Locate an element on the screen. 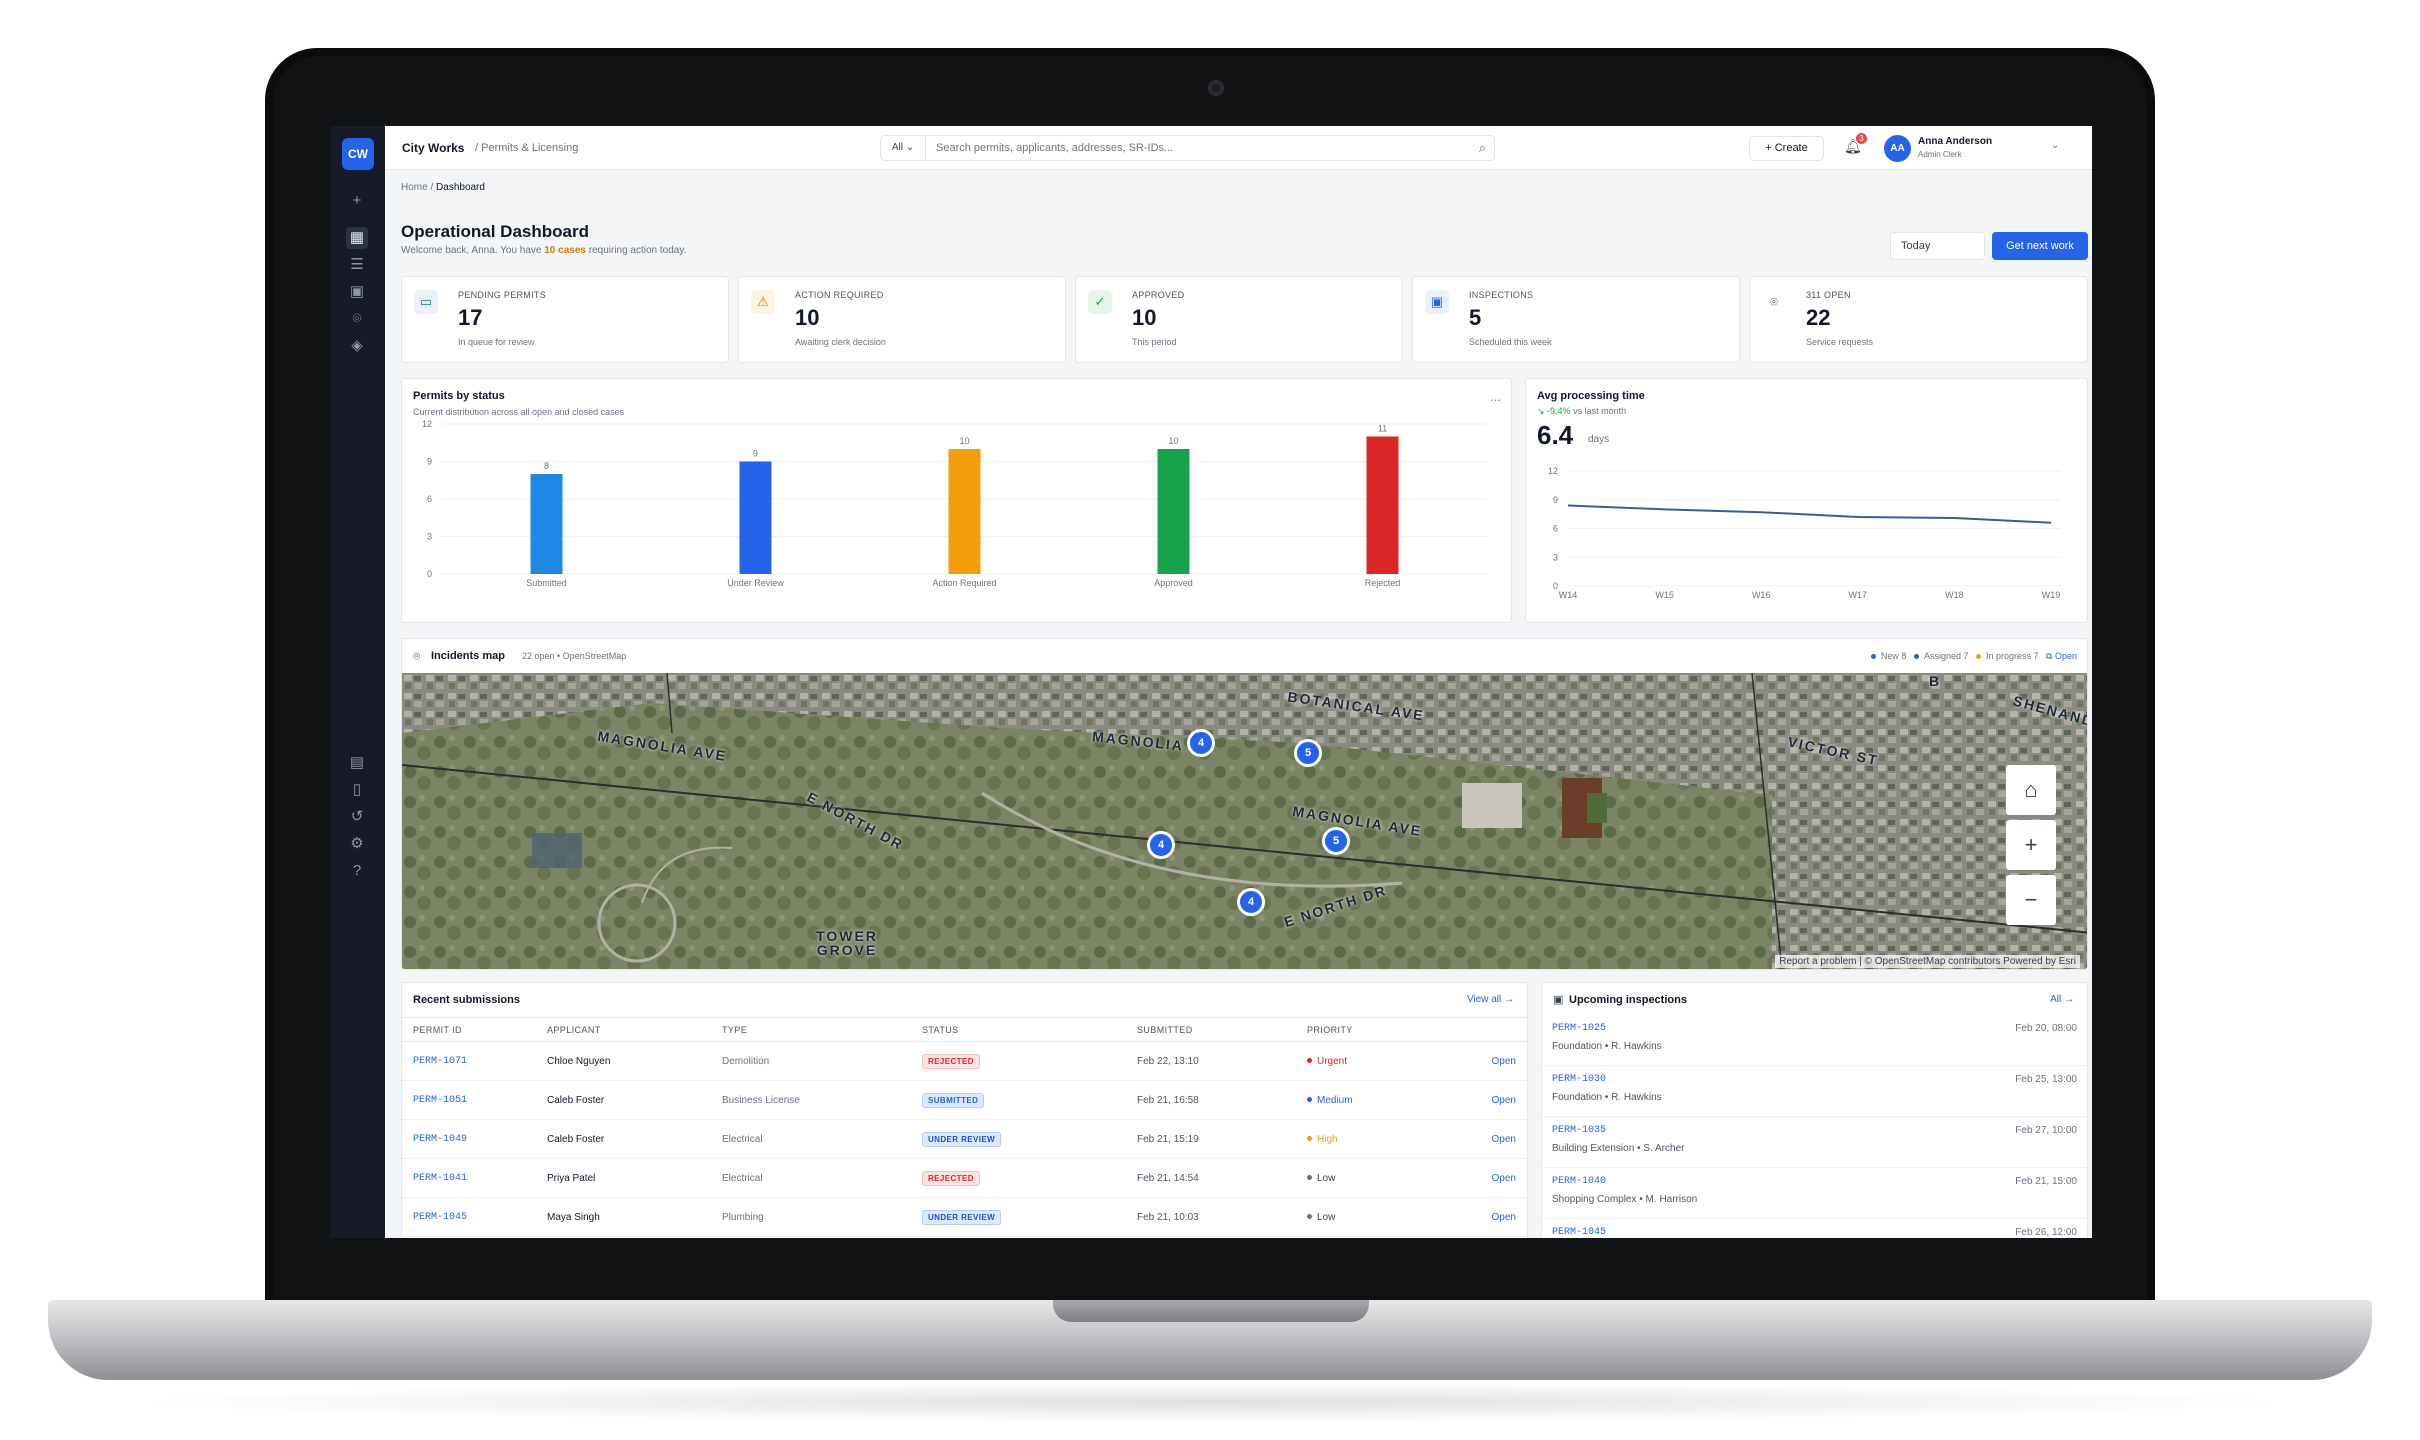 Image resolution: width=2420 pixels, height=1440 pixels. bar-value-label: 9 is located at coordinates (755, 454).